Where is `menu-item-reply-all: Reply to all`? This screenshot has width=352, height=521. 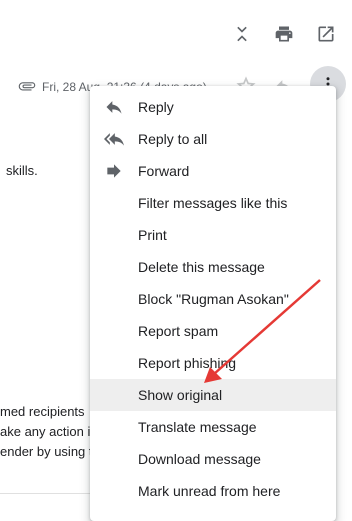
menu-item-reply-all: Reply to all is located at coordinates (213, 139).